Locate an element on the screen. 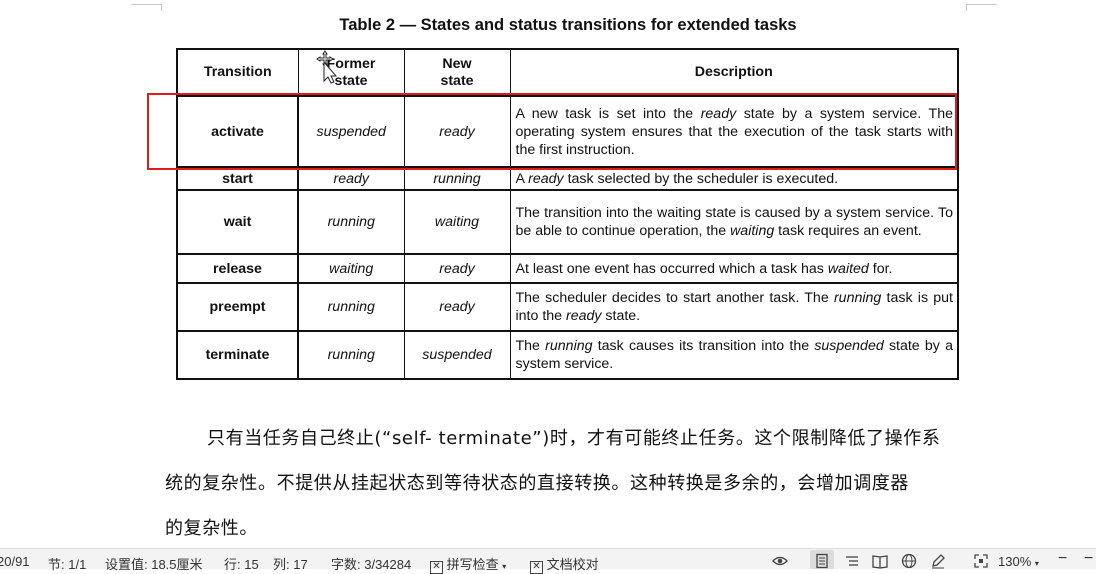 This screenshot has width=1096, height=574. red-highlight-box is located at coordinates (552, 131).